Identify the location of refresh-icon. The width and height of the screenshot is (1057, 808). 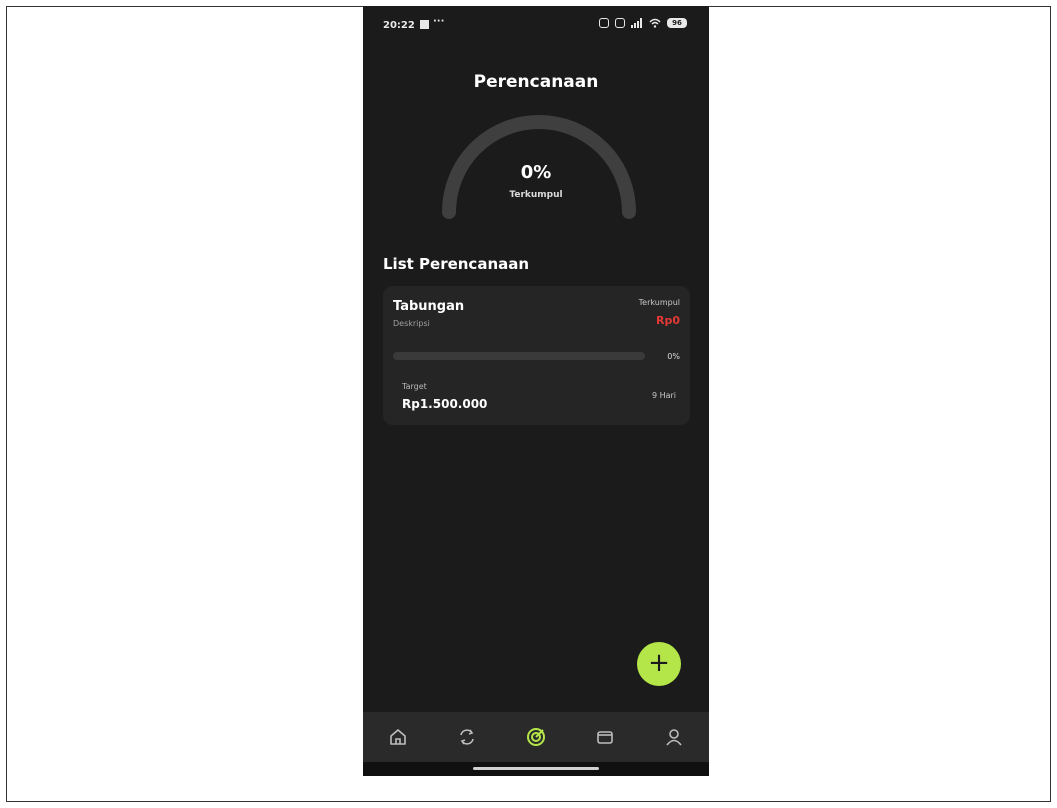
(466, 737).